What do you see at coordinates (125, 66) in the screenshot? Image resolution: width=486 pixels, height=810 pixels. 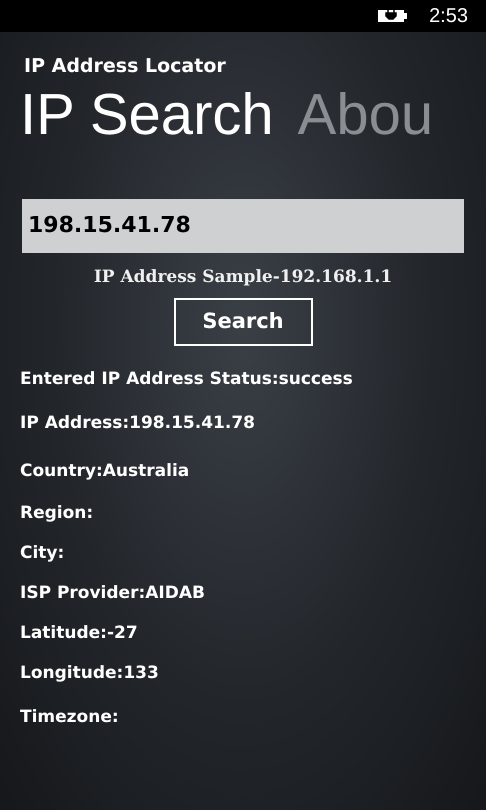 I see `app-title: IP Address Locator` at bounding box center [125, 66].